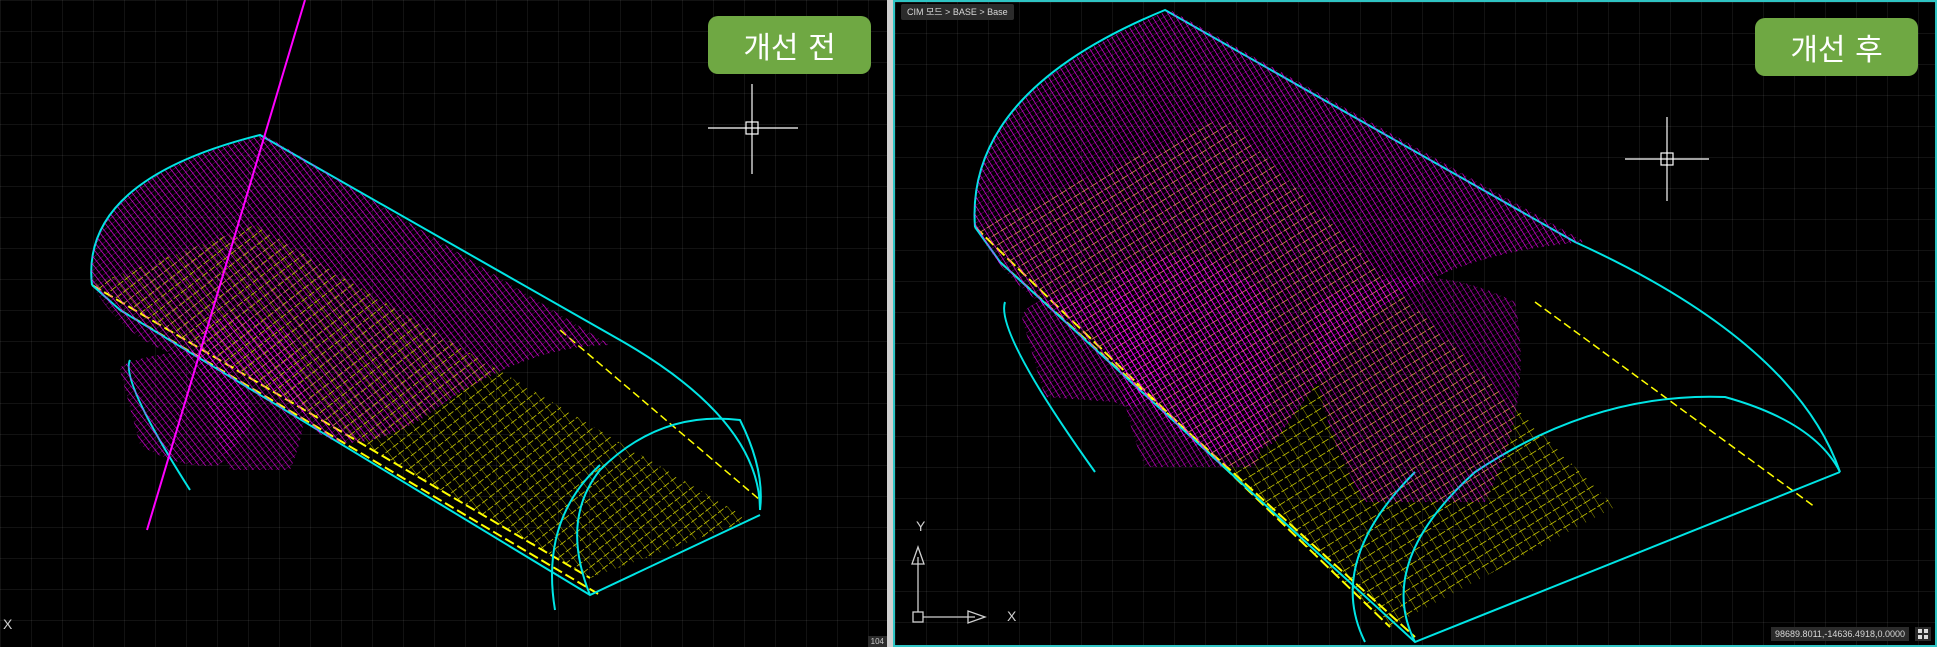  What do you see at coordinates (1840, 634) in the screenshot?
I see `coordinate-readout: 98689.8011,-14636.4918,0.0000` at bounding box center [1840, 634].